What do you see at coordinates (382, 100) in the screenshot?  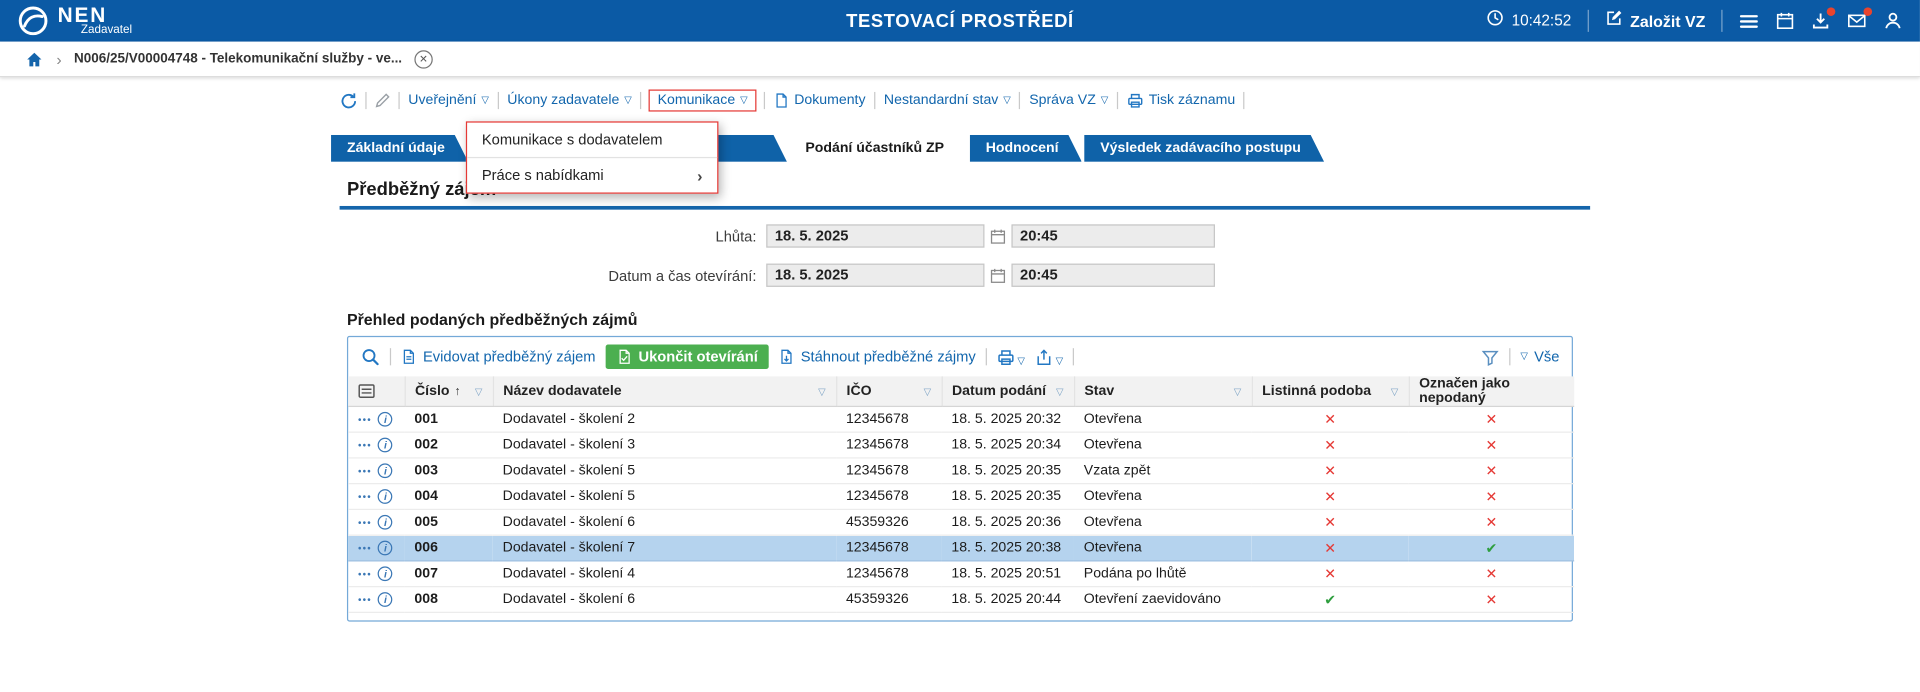 I see `edit-record-icon` at bounding box center [382, 100].